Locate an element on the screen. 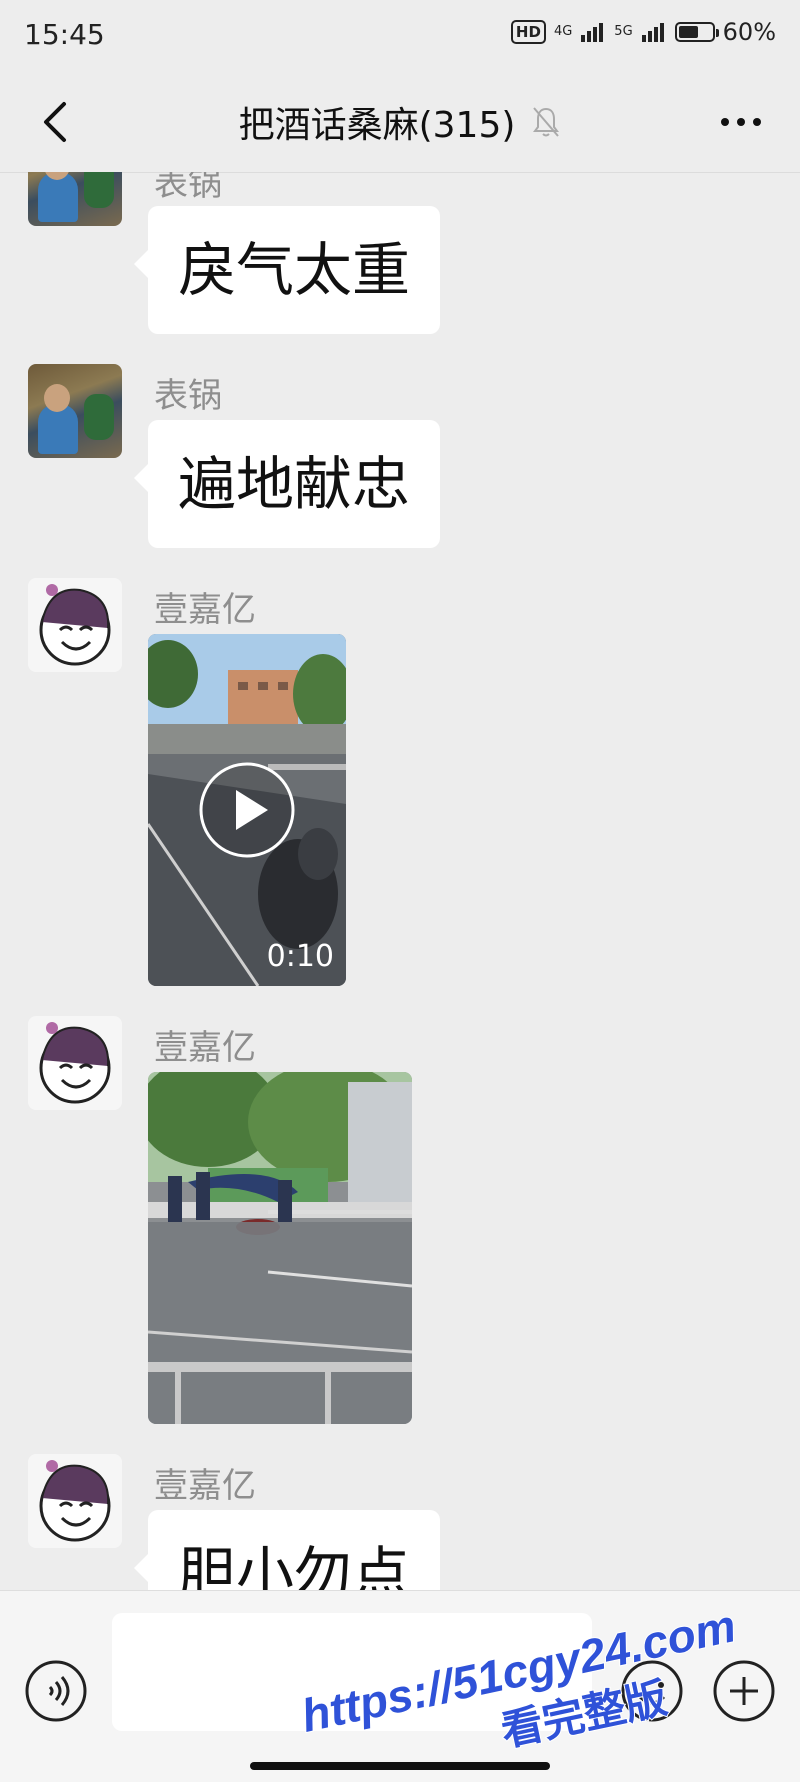 The width and height of the screenshot is (800, 1782). status-bar: 15:45 HD 4G 5G 60% is located at coordinates (400, 36).